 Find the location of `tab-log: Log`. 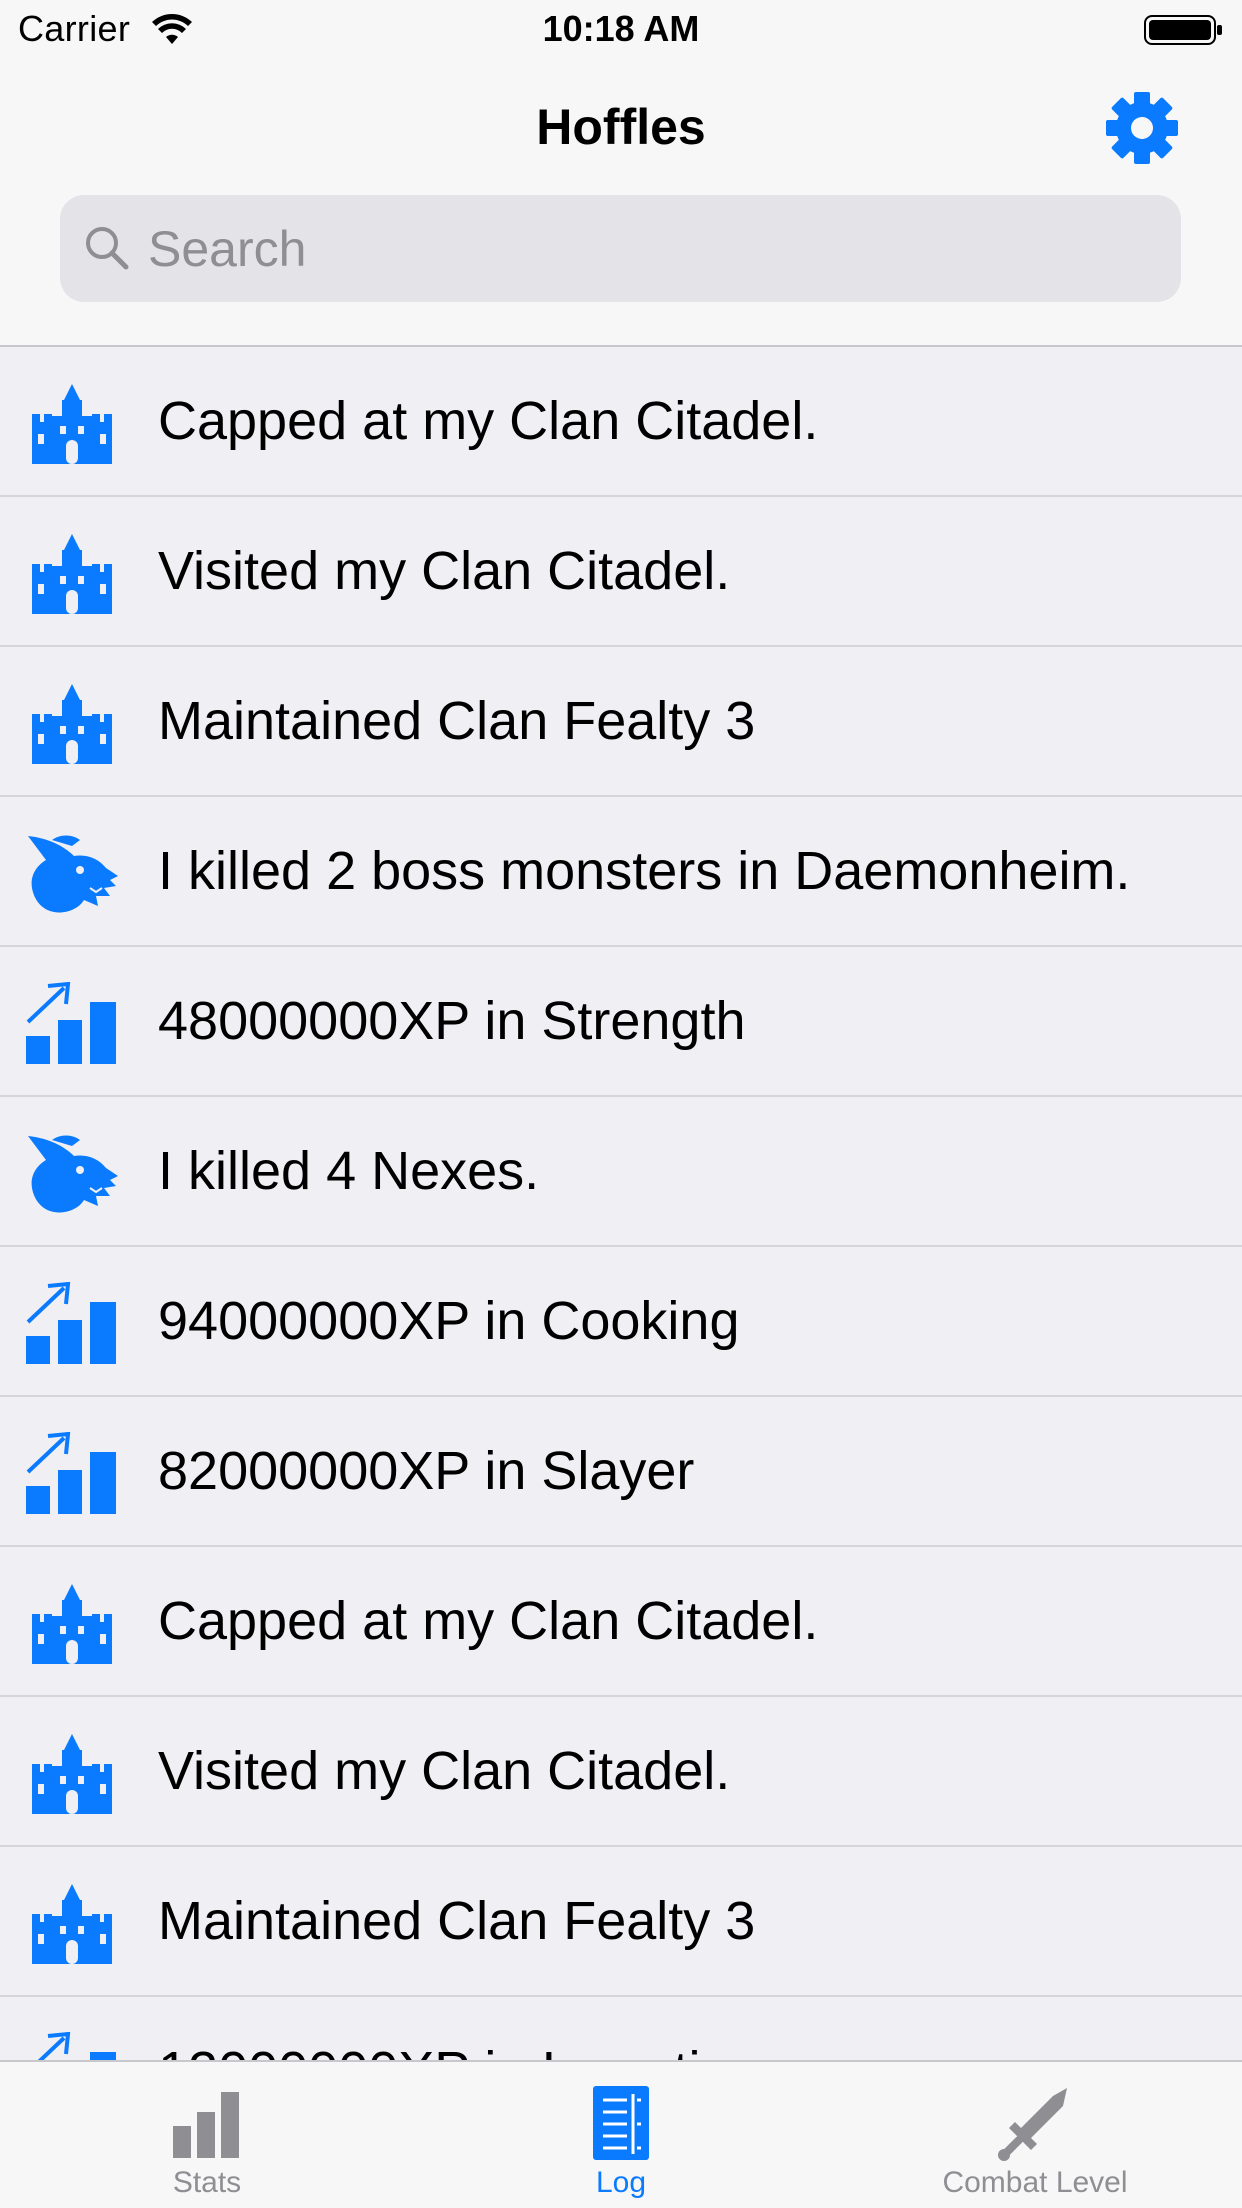

tab-log: Log is located at coordinates (621, 2135).